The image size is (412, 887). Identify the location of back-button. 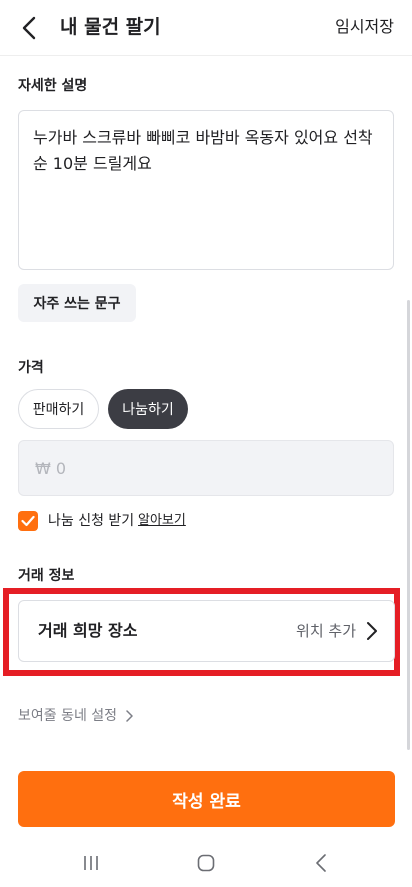
(30, 28).